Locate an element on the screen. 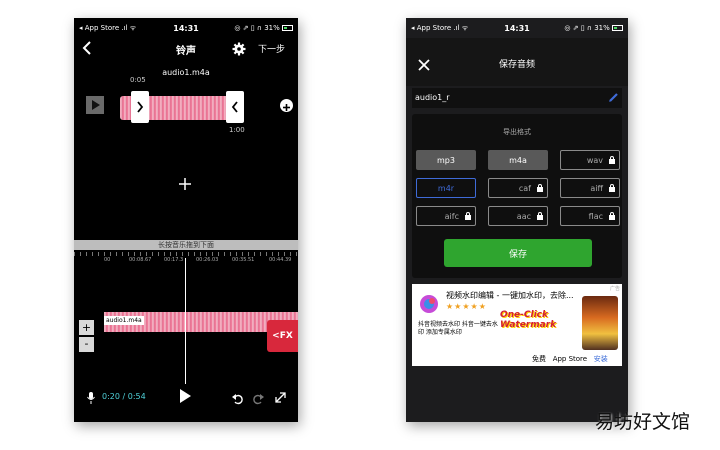  time-readout: 0:20 / 0:54 is located at coordinates (124, 396).